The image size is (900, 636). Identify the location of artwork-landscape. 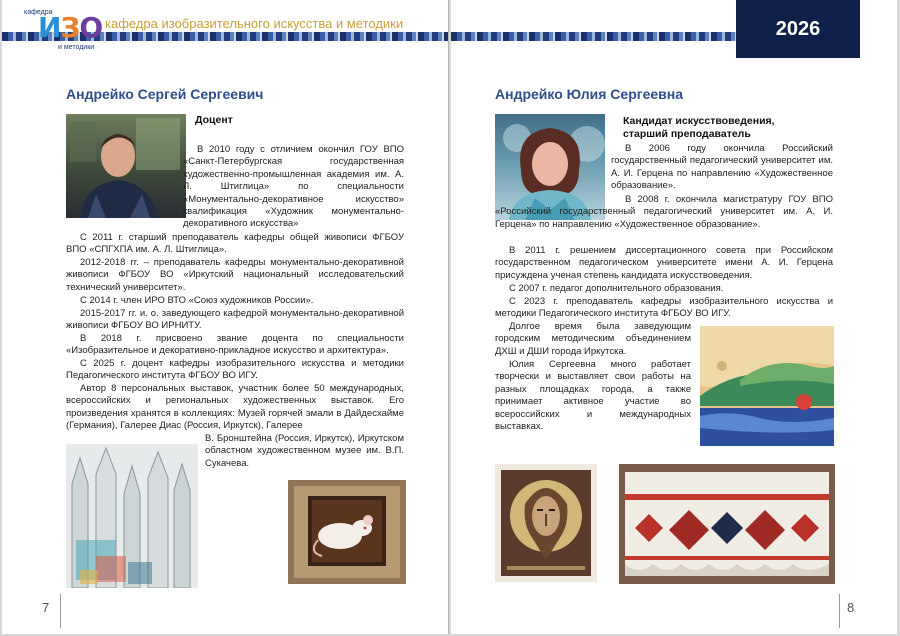
(767, 386).